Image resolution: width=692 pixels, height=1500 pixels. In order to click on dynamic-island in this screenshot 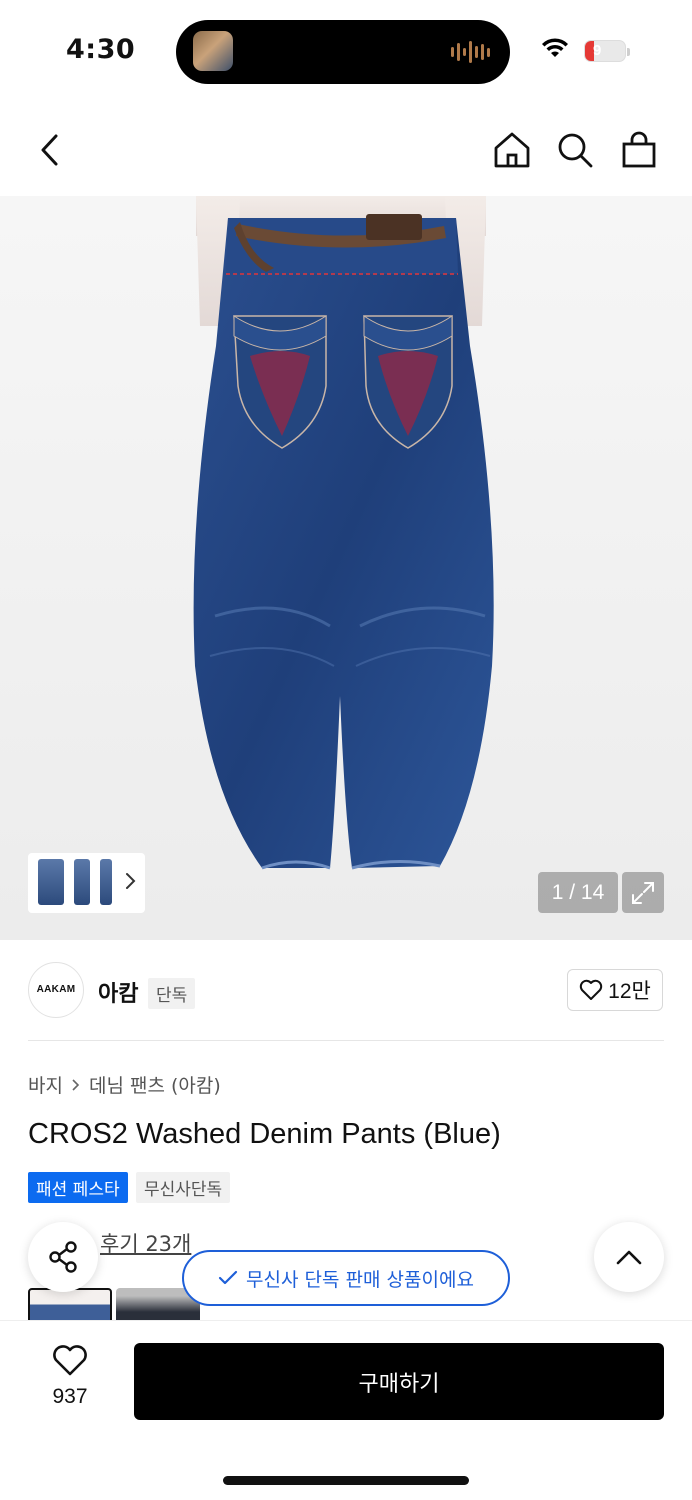, I will do `click(343, 52)`.